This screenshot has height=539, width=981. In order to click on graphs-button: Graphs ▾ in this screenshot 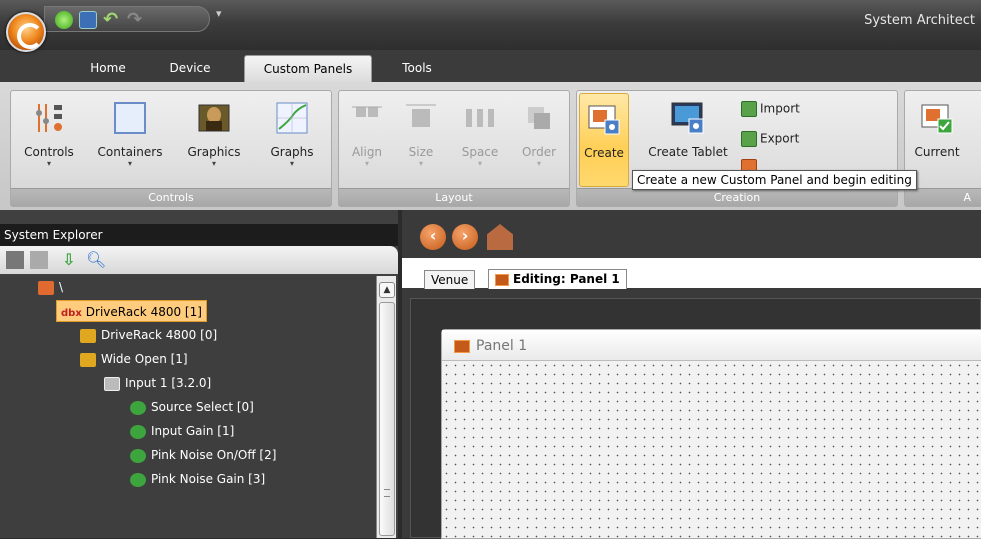, I will do `click(292, 133)`.